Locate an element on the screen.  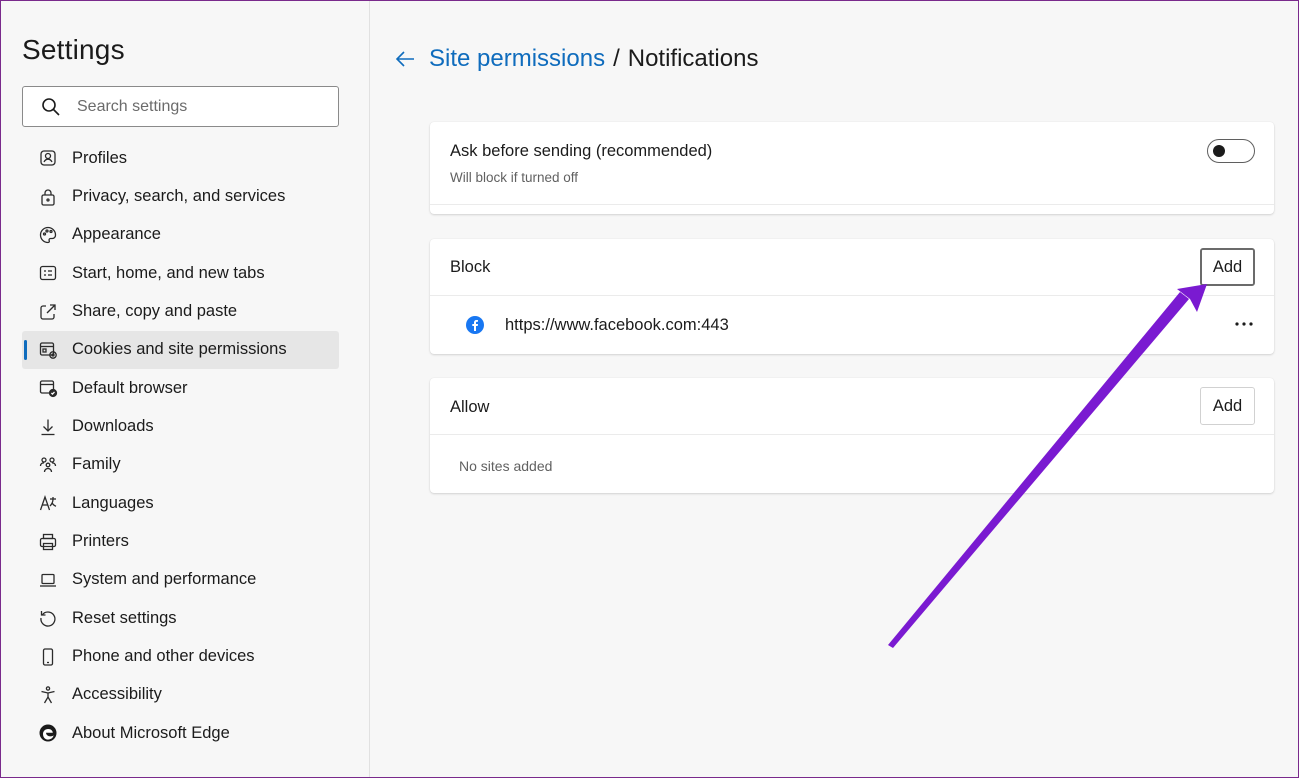
sidebar-item-family: Family is located at coordinates (180, 465).